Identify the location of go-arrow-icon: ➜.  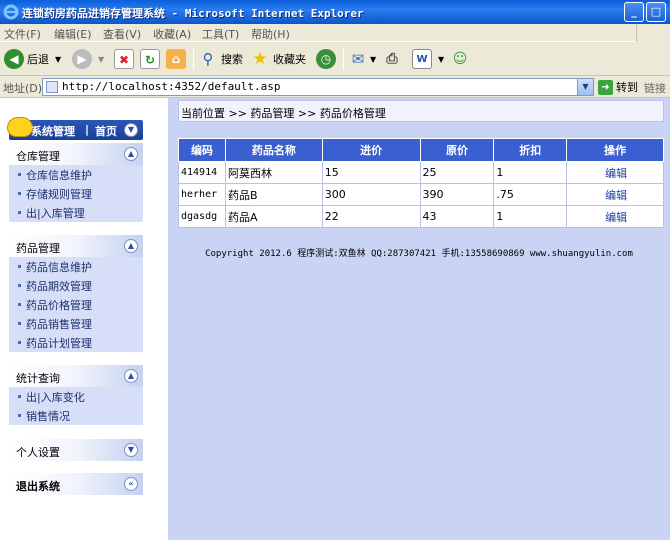
(605, 87).